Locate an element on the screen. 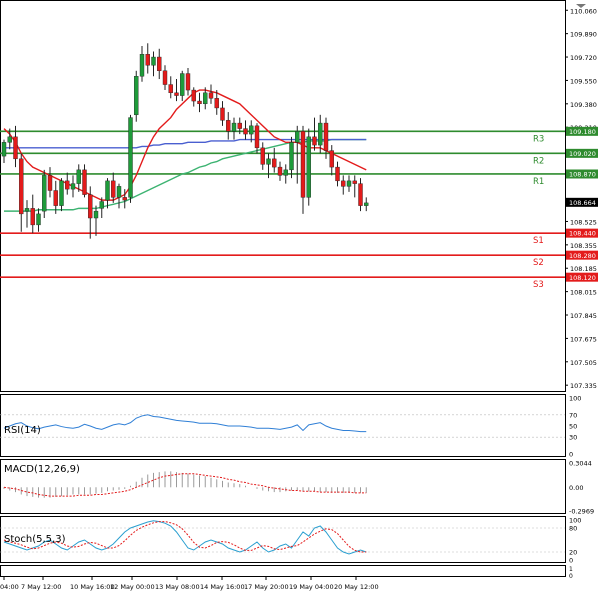 This screenshot has width=600, height=596. level-name-s3: S3 is located at coordinates (538, 285).